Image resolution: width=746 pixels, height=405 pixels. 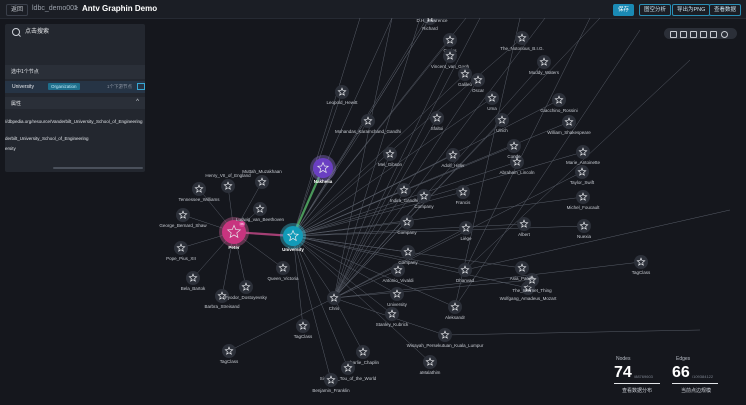 I want to click on properties-section-header: 属性 ^, so click(x=75, y=103).